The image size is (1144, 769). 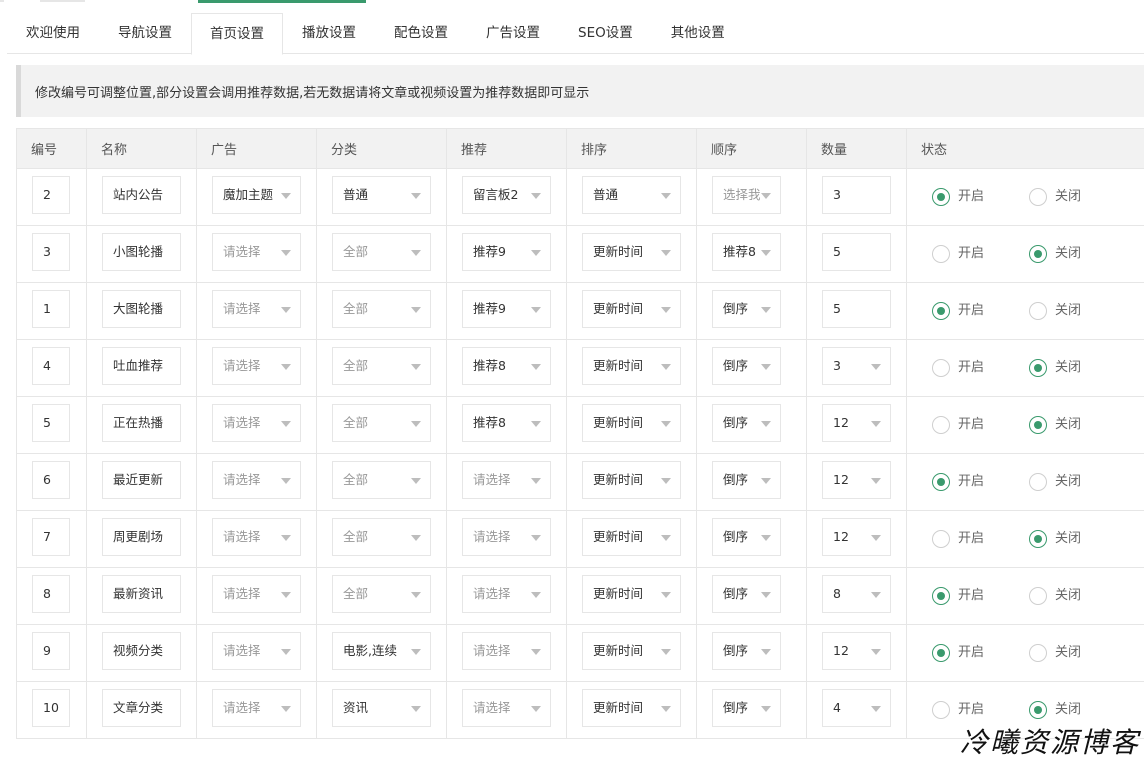 What do you see at coordinates (381, 651) in the screenshot?
I see `category-select: 电影,连续` at bounding box center [381, 651].